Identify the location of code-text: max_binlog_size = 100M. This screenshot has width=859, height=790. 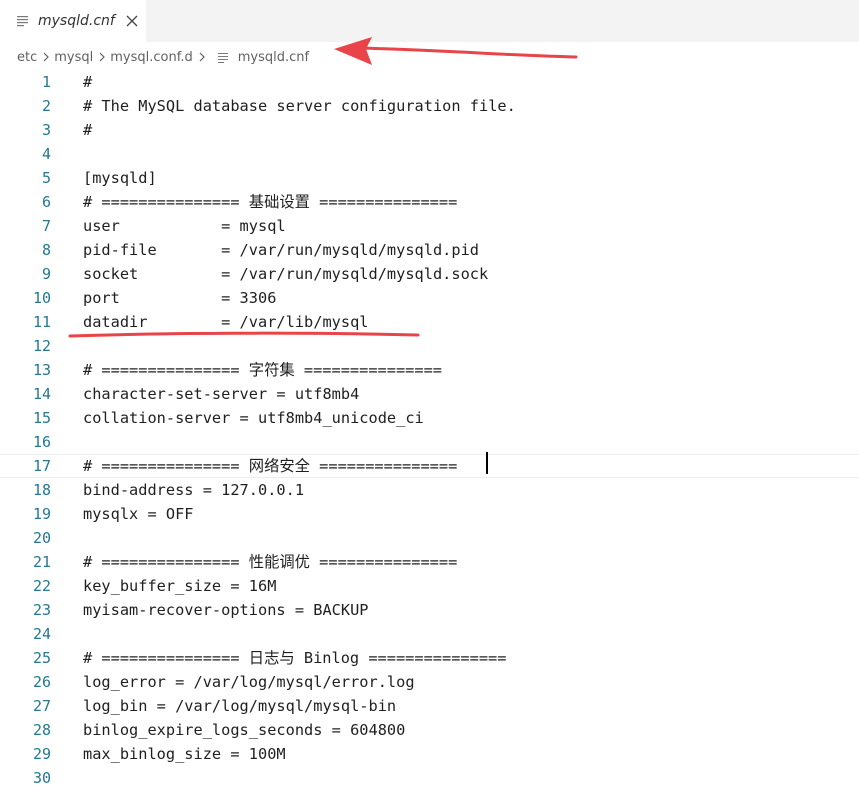
(184, 754).